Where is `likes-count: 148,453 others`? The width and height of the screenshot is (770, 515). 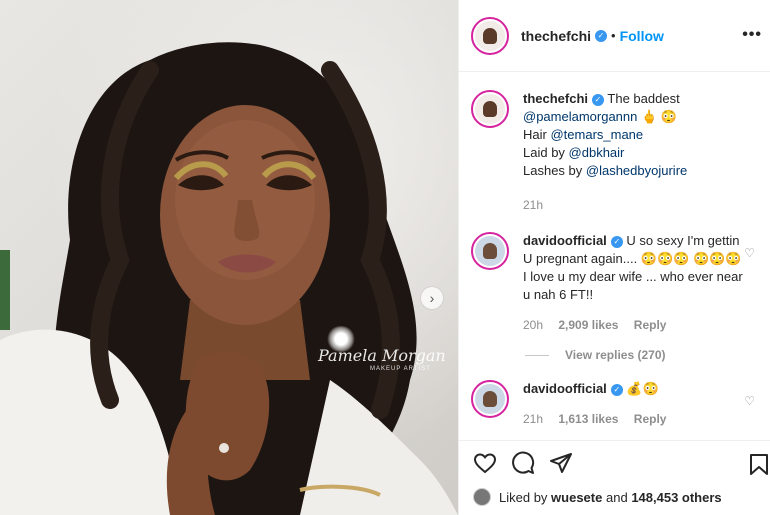
likes-count: 148,453 others is located at coordinates (676, 497).